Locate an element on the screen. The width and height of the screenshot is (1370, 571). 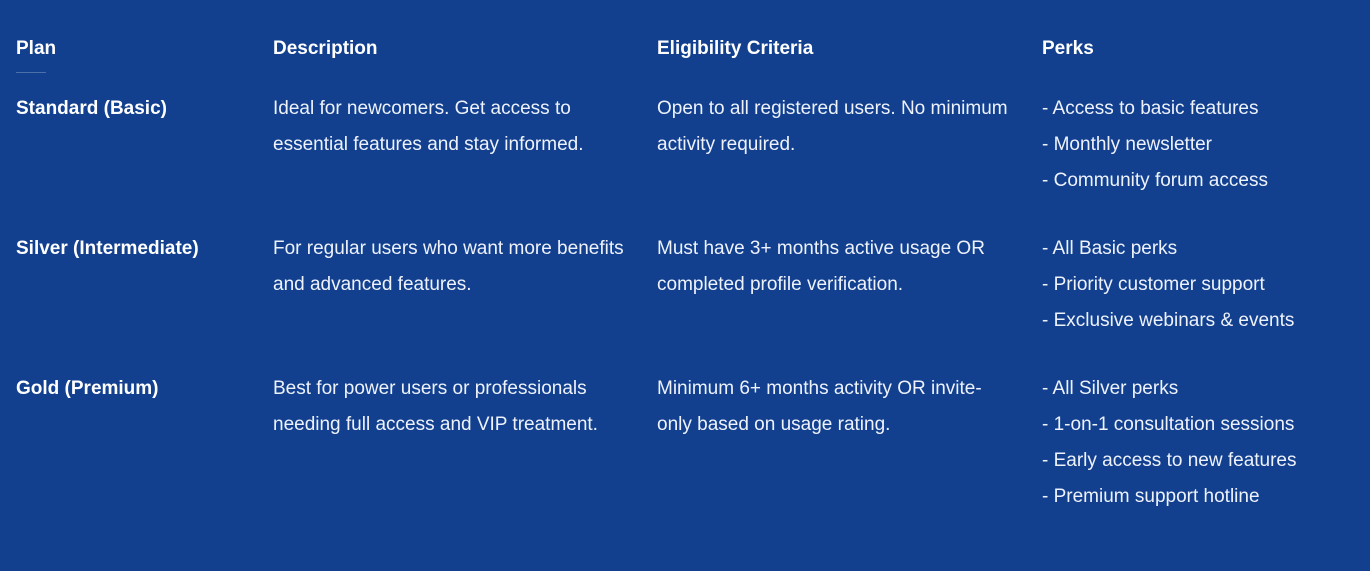
perk-item: - Monthly newsletter is located at coordinates (1127, 144).